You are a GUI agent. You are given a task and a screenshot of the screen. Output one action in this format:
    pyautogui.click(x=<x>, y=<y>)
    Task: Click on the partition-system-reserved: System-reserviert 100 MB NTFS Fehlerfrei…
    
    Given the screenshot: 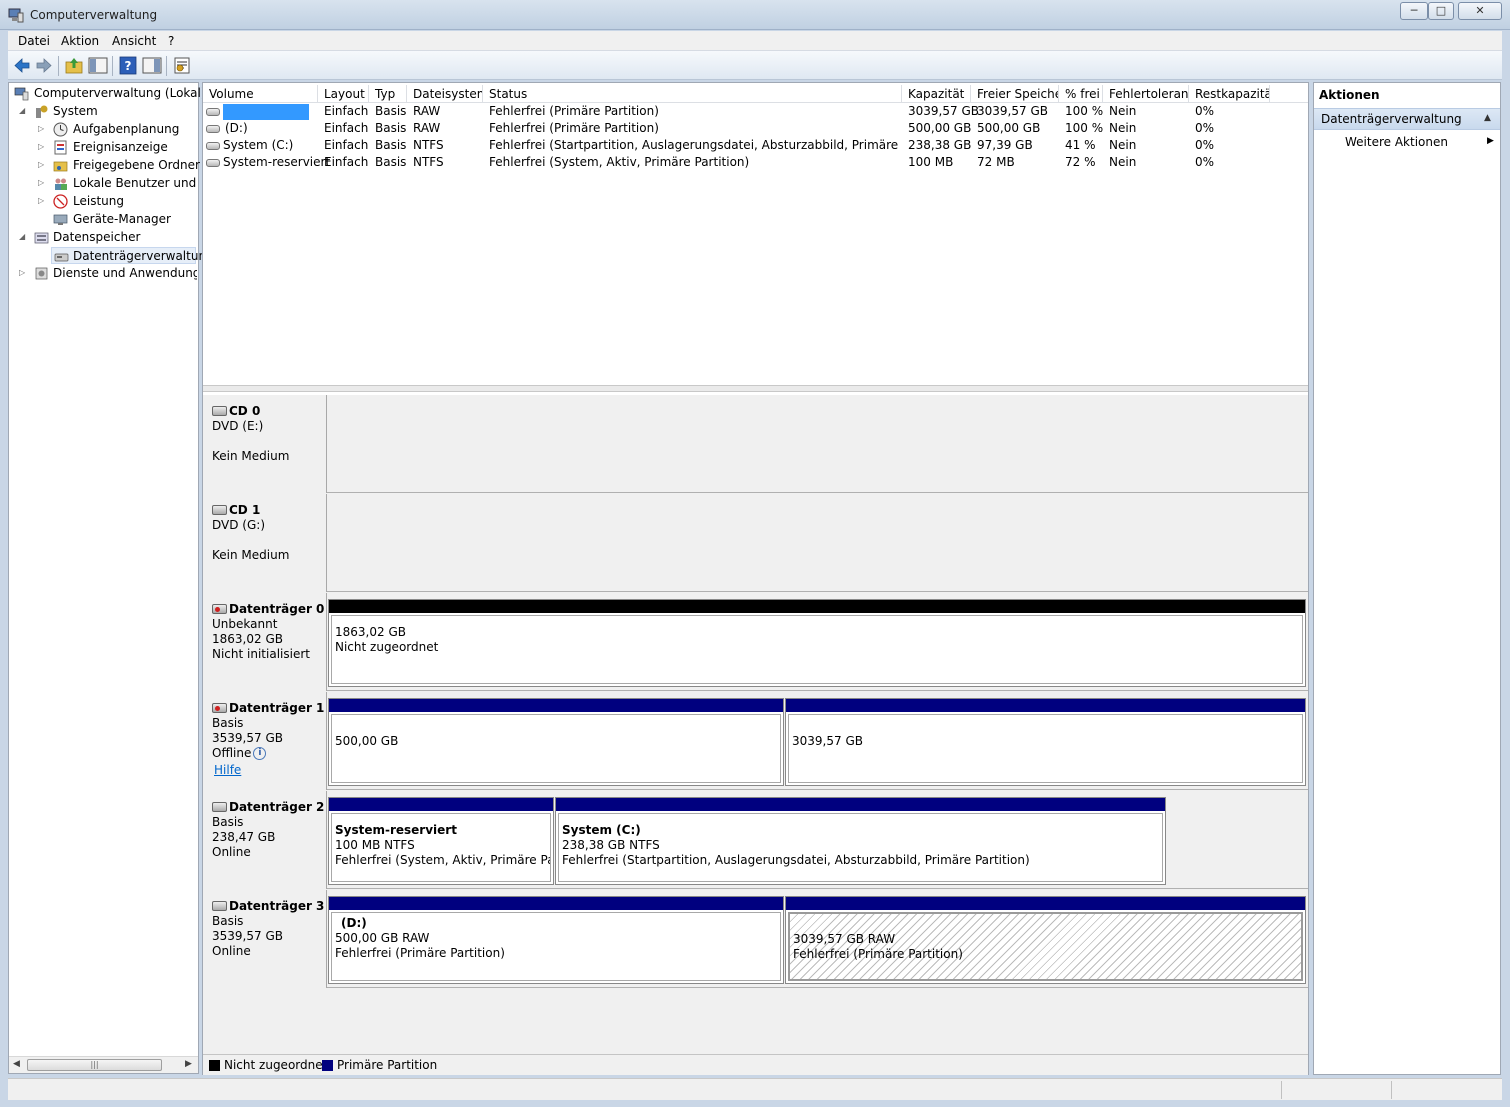 What is the action you would take?
    pyautogui.click(x=441, y=841)
    